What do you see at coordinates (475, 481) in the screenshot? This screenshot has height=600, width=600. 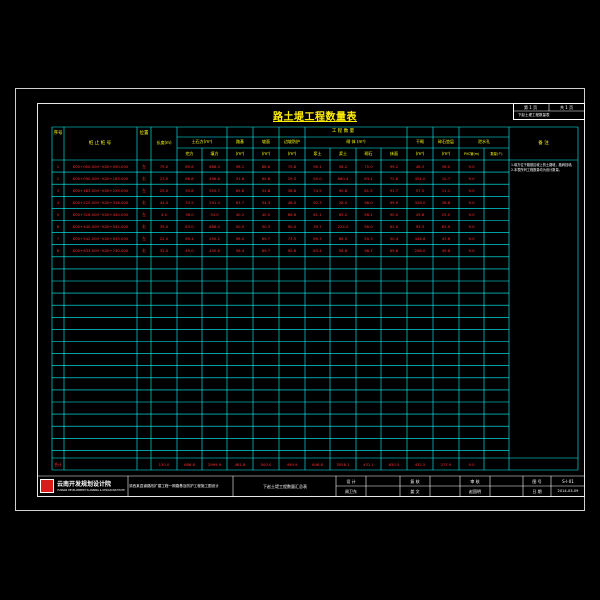 I see `checker-label: 审 核` at bounding box center [475, 481].